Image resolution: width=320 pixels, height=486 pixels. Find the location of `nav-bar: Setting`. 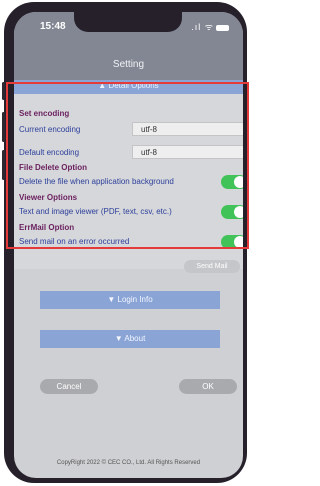

nav-bar: Setting is located at coordinates (128, 66).